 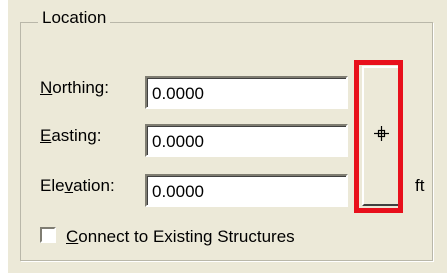 What do you see at coordinates (71, 135) in the screenshot?
I see `easting-label: Easting:` at bounding box center [71, 135].